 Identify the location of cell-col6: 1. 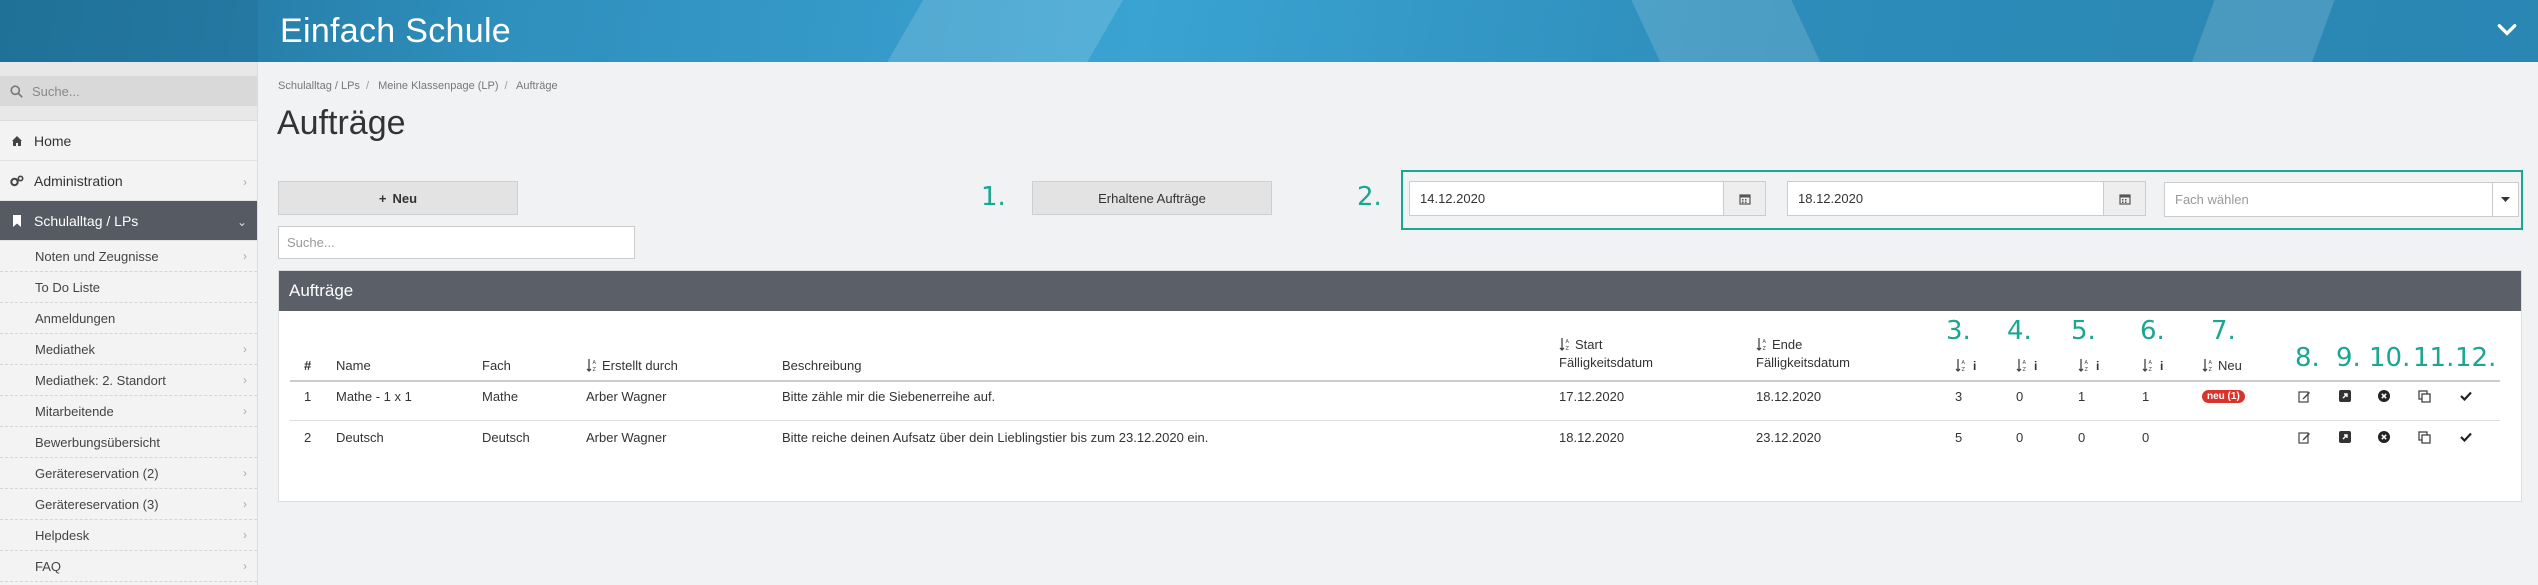
(2146, 396).